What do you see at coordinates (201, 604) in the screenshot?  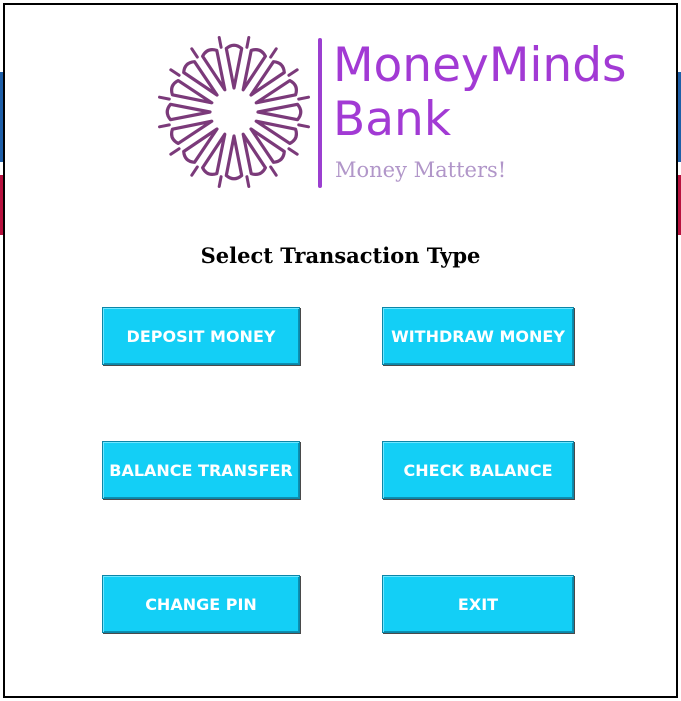 I see `change-pin-button: CHANGE PIN` at bounding box center [201, 604].